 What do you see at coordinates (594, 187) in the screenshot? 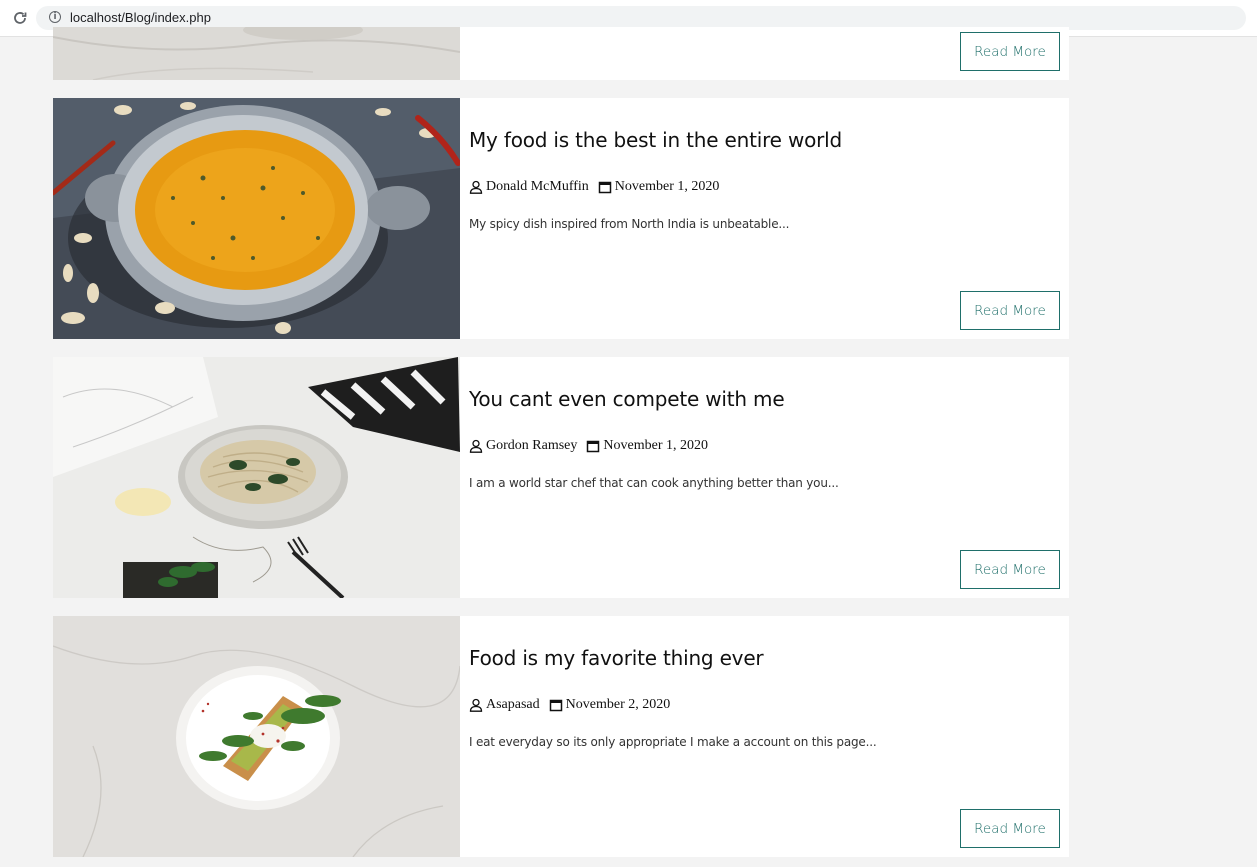
I see `post-meta: Donald McMuffin November 1, 2020` at bounding box center [594, 187].